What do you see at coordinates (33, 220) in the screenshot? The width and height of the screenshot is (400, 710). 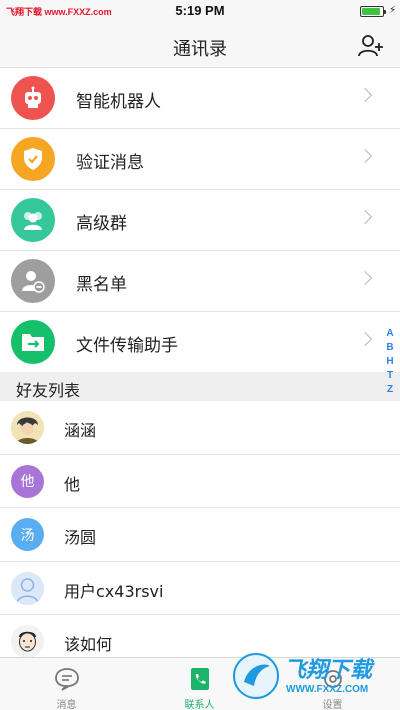 I see `group-icon` at bounding box center [33, 220].